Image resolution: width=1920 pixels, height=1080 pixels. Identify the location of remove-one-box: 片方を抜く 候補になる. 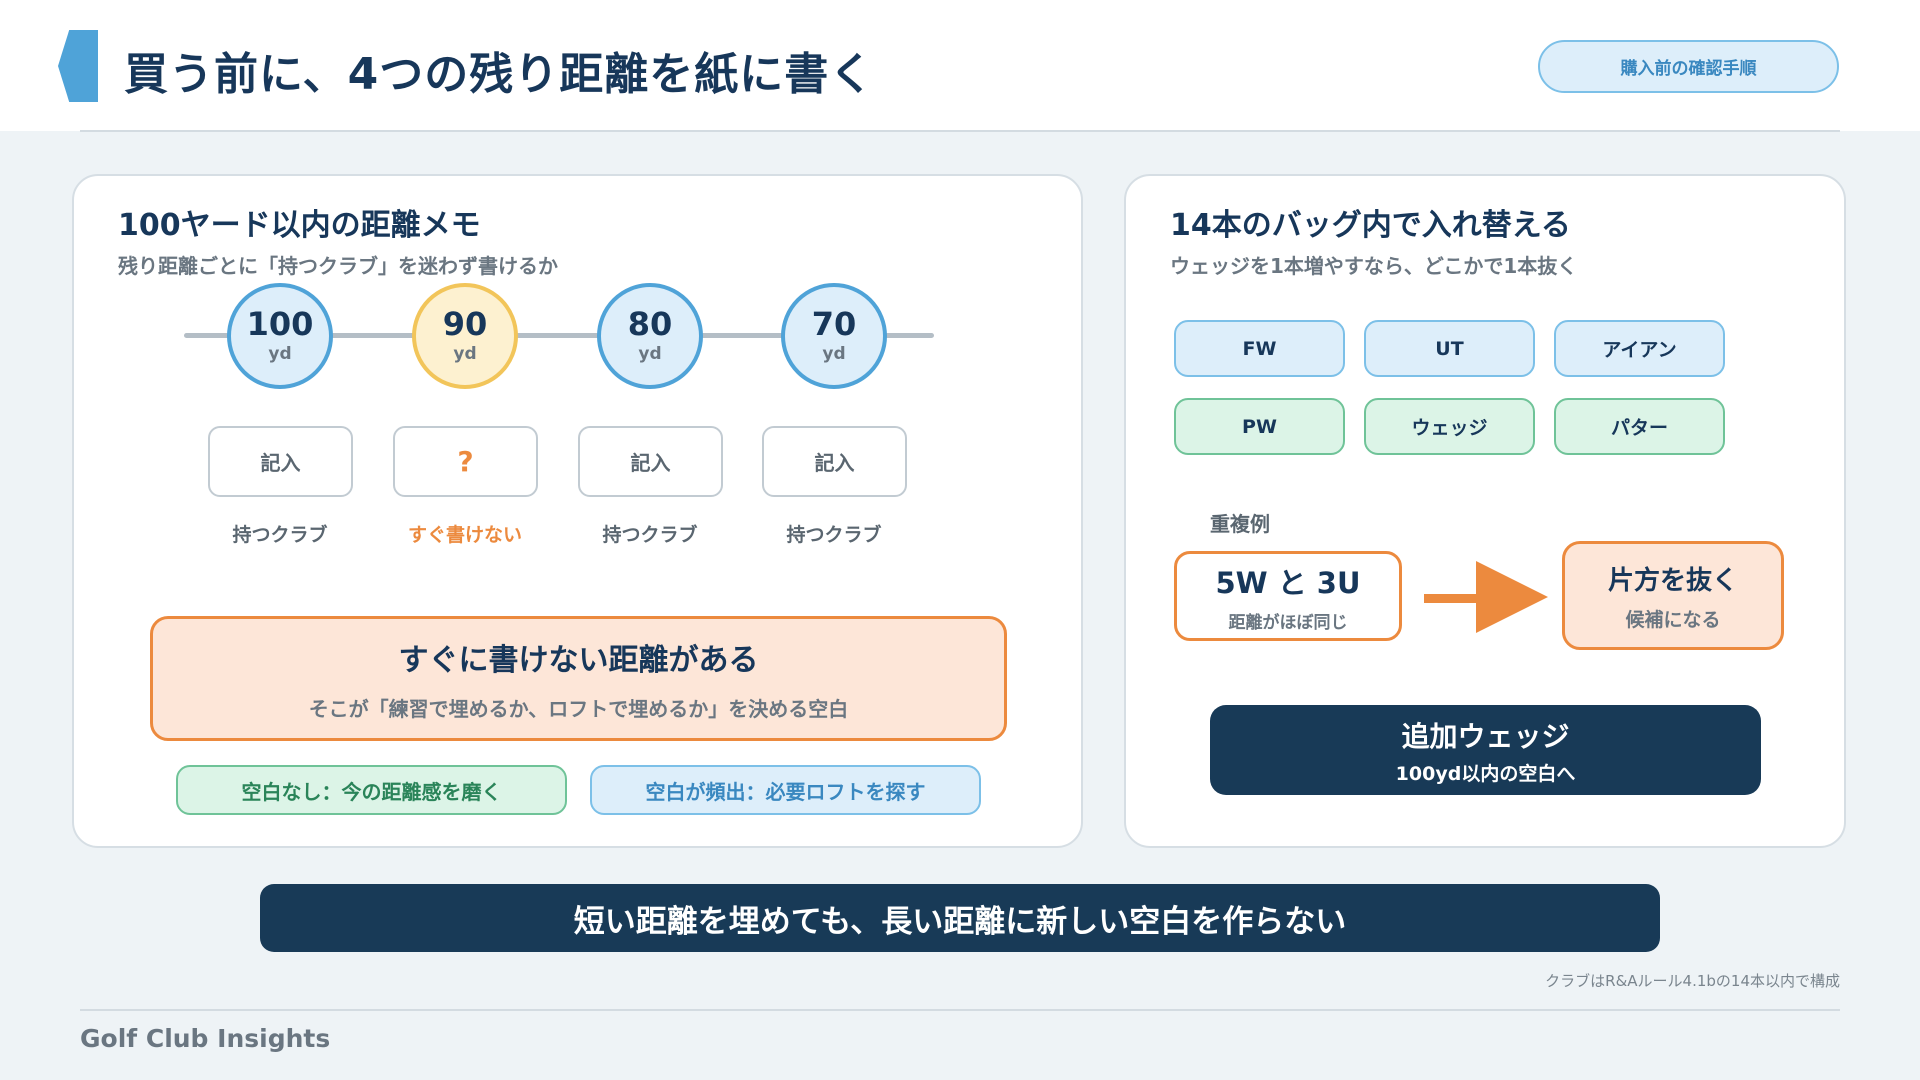
(1673, 595).